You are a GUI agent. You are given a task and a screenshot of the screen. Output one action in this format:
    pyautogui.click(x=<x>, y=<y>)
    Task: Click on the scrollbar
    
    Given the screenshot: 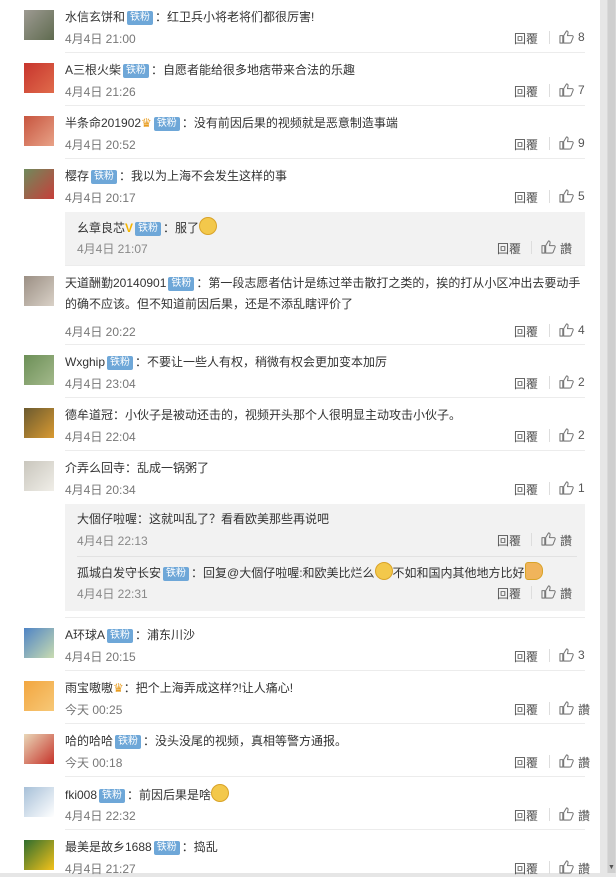 What is the action you would take?
    pyautogui.click(x=611, y=436)
    